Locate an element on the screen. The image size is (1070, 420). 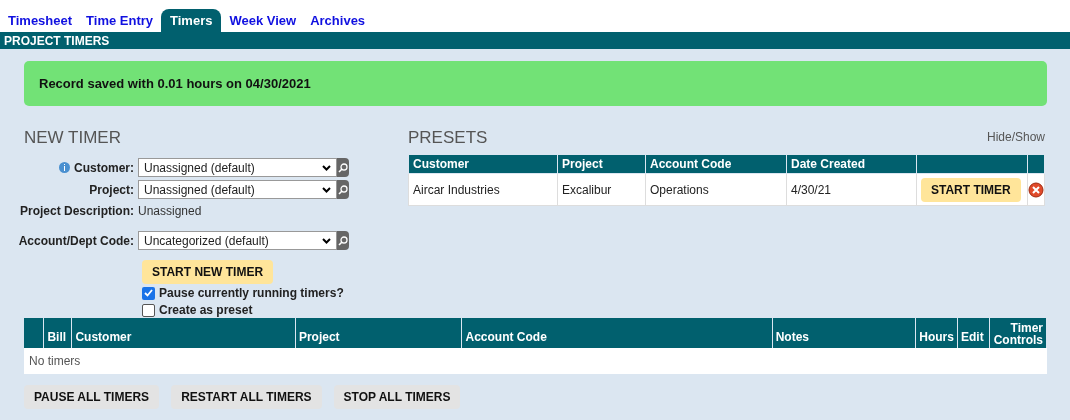
action-button: RESTART ALL TIMERS is located at coordinates (246, 397).